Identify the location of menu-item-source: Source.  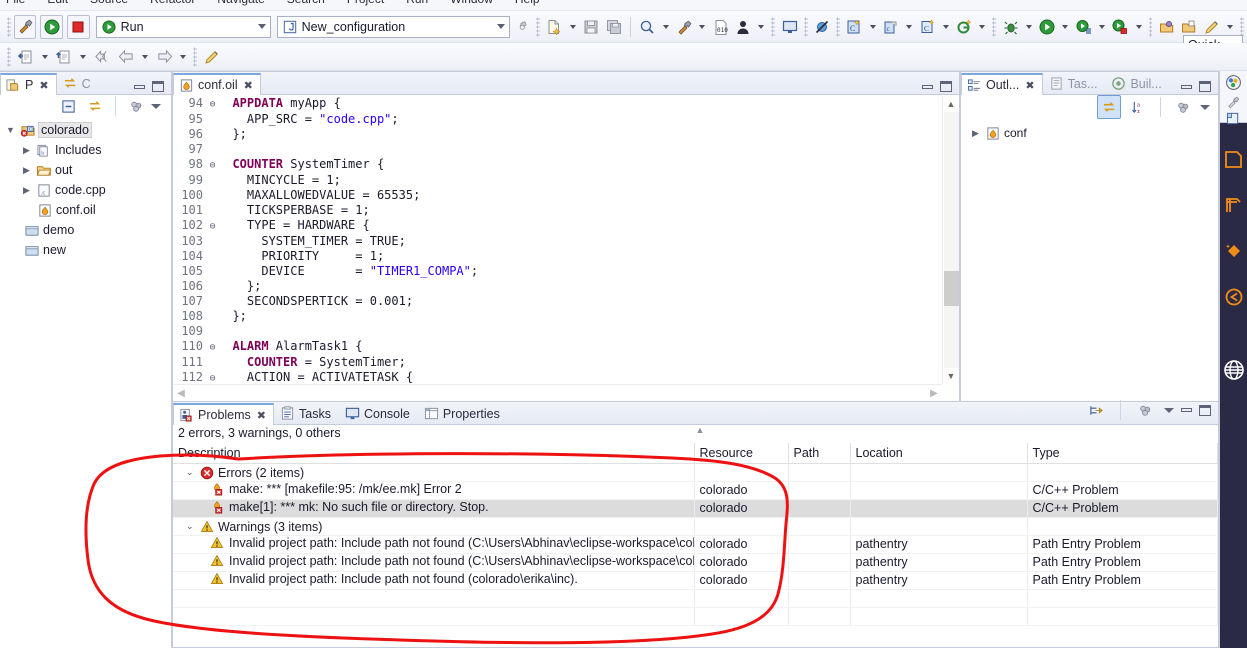
(109, 2).